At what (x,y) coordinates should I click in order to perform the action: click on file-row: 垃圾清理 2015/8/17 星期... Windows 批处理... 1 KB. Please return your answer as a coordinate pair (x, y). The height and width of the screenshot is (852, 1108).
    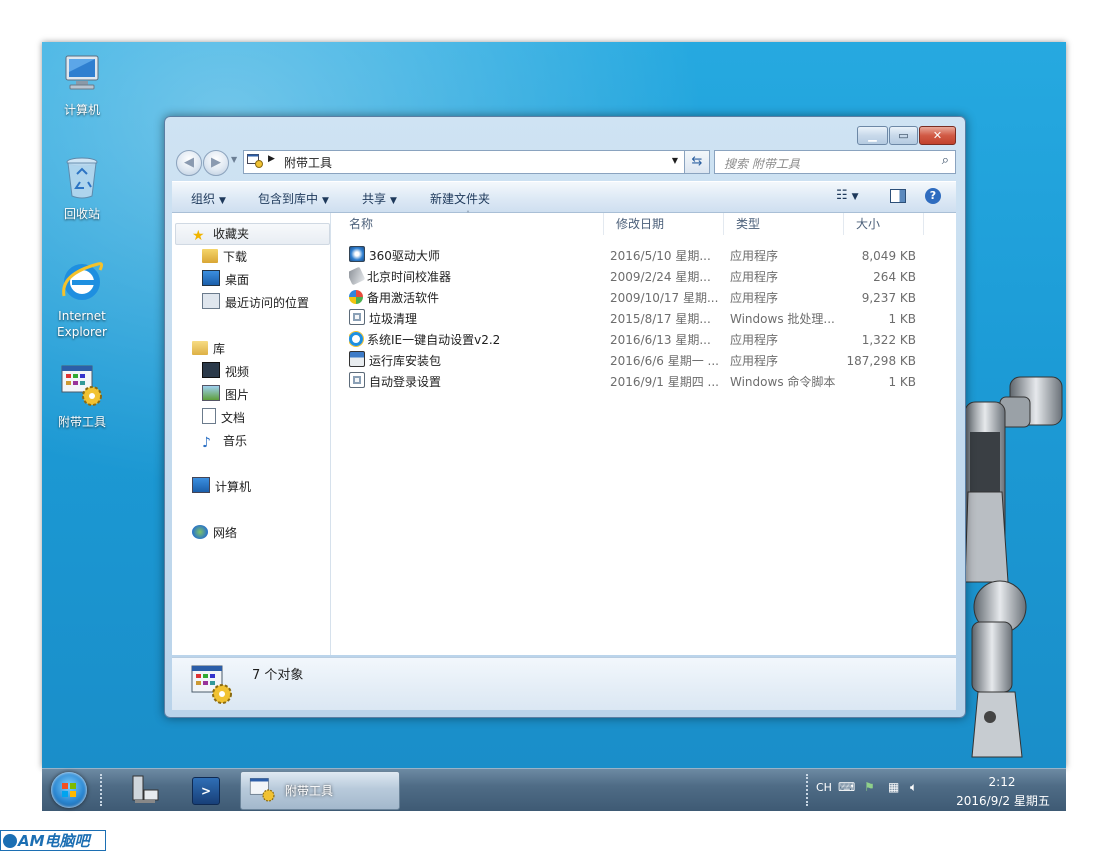
    Looking at the image, I should click on (643, 319).